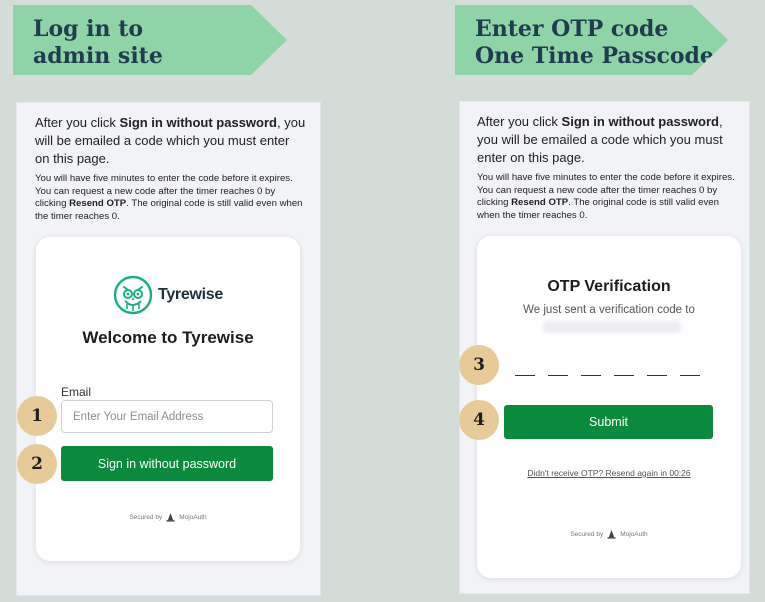 The image size is (765, 602). I want to click on banner-otp-line2: One Time Passcode, so click(594, 56).